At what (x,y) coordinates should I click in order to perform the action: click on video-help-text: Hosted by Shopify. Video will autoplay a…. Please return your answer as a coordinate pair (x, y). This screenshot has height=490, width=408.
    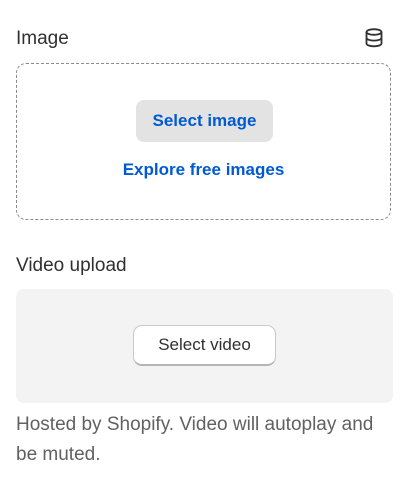
    Looking at the image, I should click on (195, 439).